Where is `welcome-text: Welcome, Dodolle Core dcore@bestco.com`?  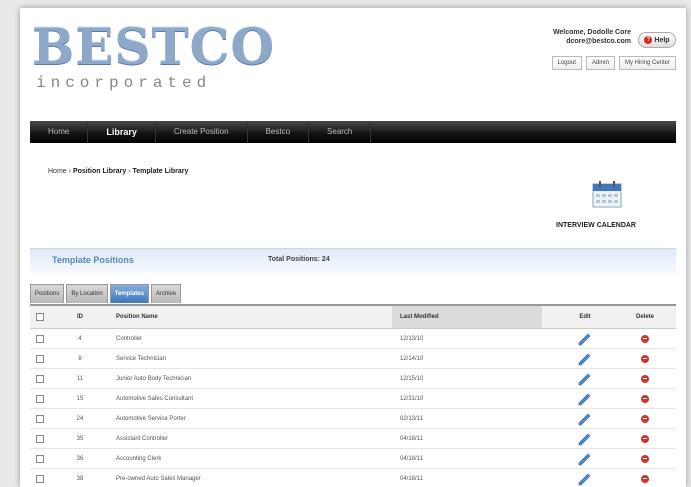 welcome-text: Welcome, Dodolle Core dcore@bestco.com is located at coordinates (592, 37).